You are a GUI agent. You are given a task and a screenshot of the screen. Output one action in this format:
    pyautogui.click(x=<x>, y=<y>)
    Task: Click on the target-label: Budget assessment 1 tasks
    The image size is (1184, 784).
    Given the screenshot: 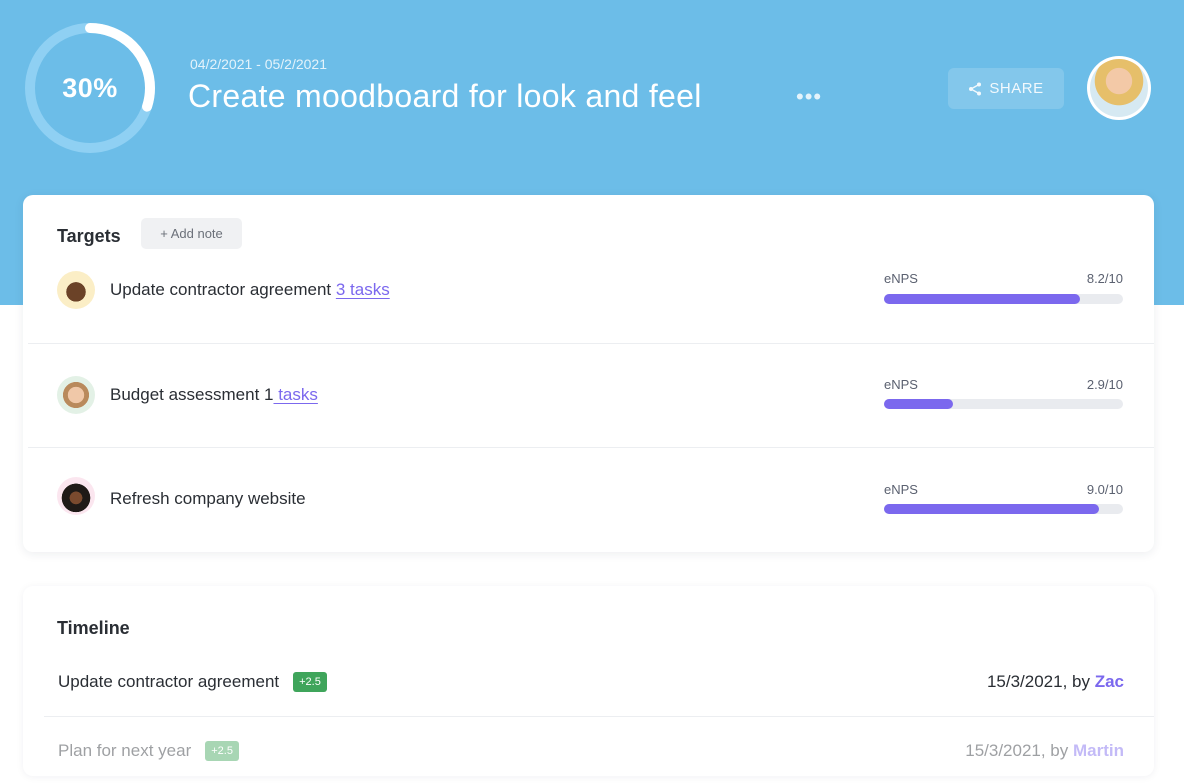 What is the action you would take?
    pyautogui.click(x=214, y=394)
    